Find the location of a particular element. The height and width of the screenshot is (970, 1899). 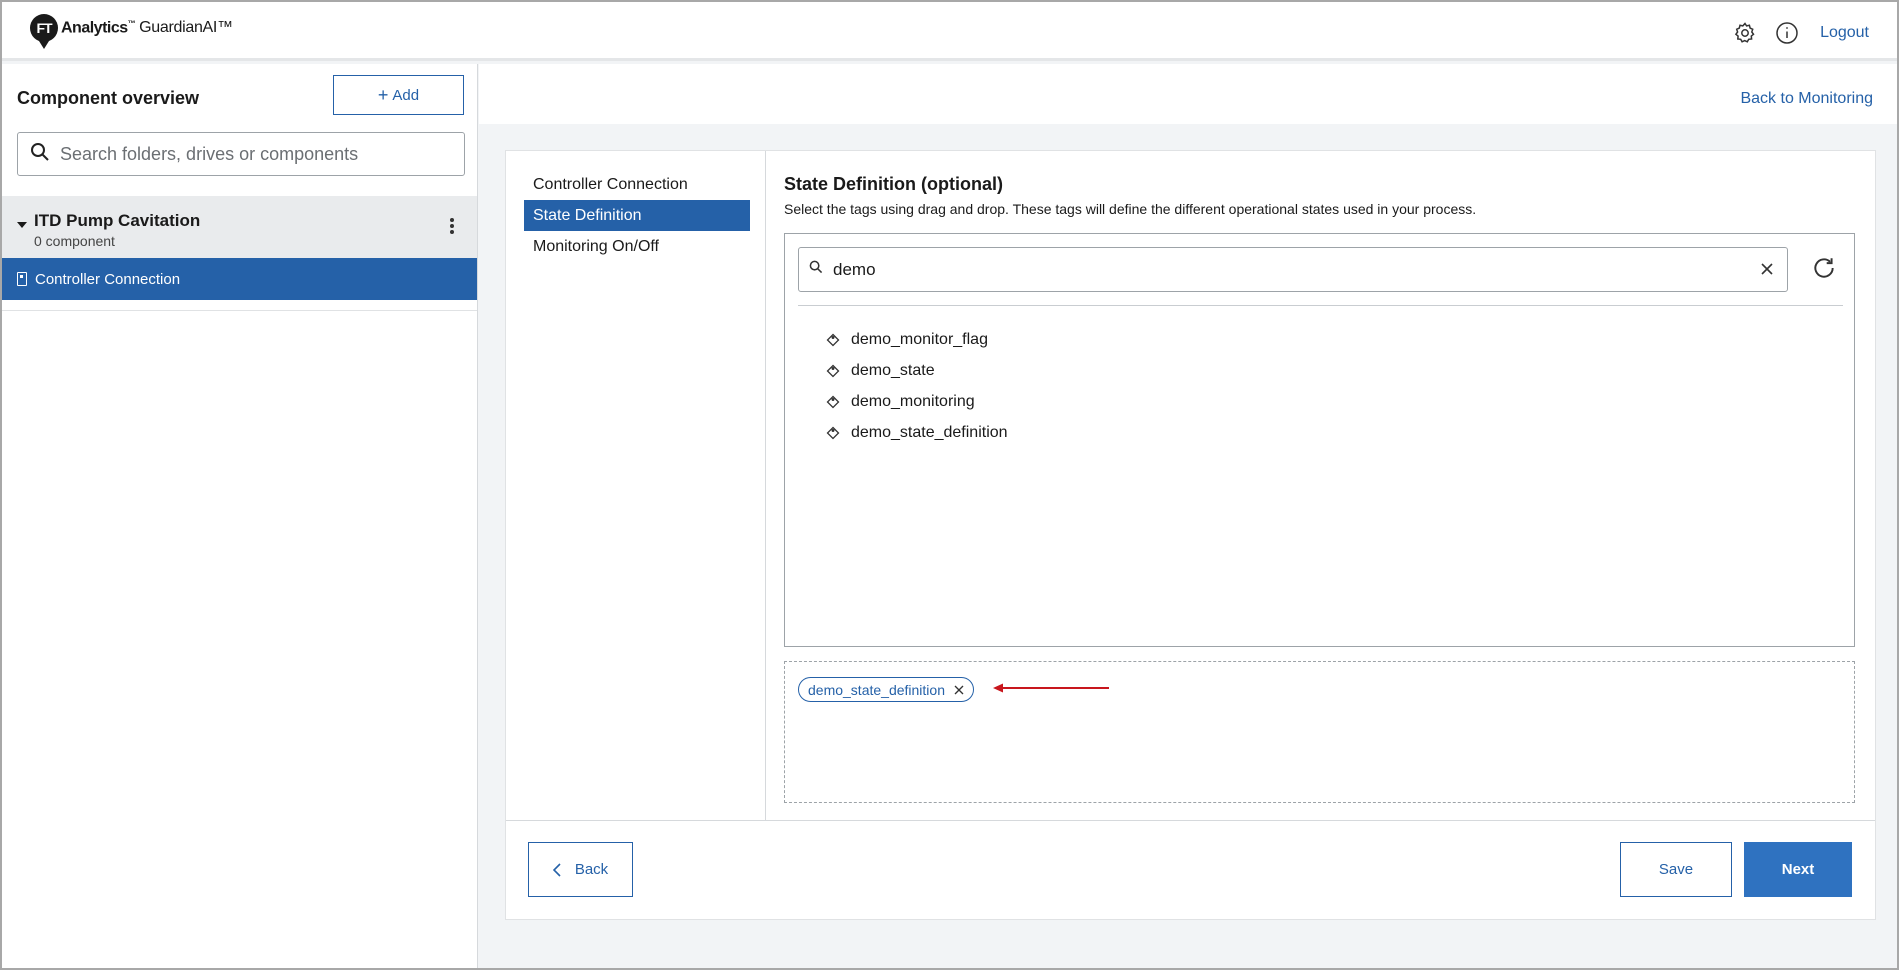

logo: FT Analytics™ GuardianAI™ is located at coordinates (131, 31).